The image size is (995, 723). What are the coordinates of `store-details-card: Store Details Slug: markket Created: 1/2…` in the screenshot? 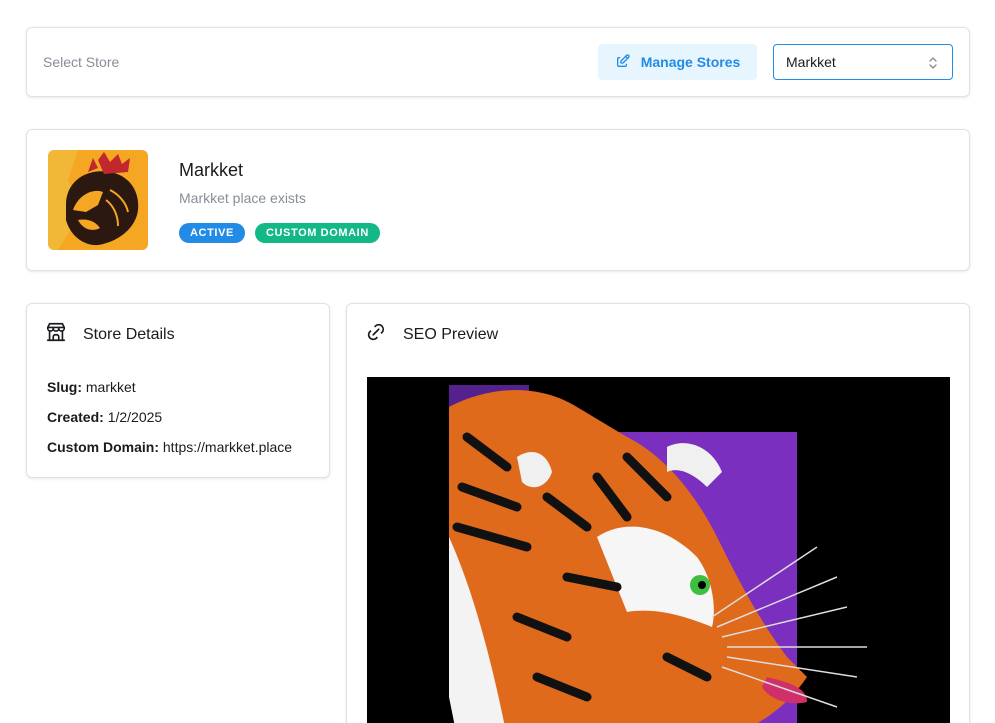 It's located at (178, 390).